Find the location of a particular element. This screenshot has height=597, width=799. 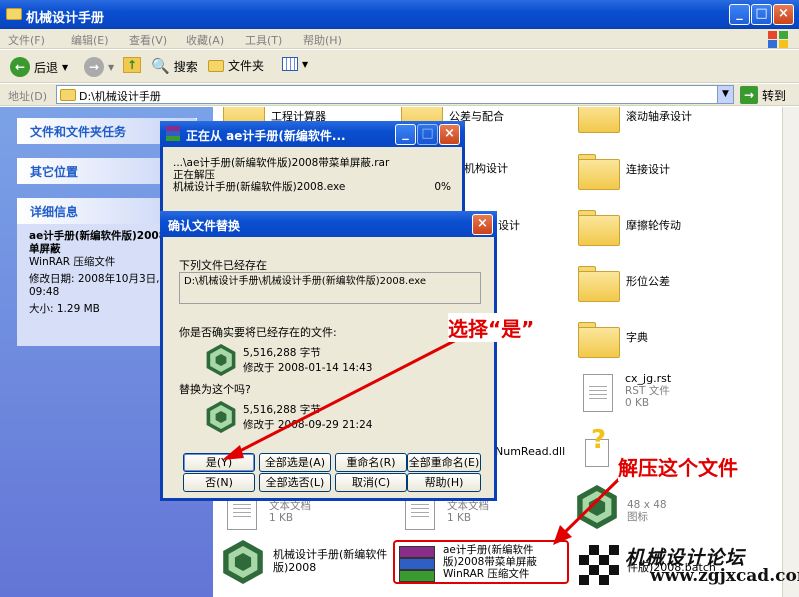

annotation-choose-yes: 选择“是” is located at coordinates (491, 327).